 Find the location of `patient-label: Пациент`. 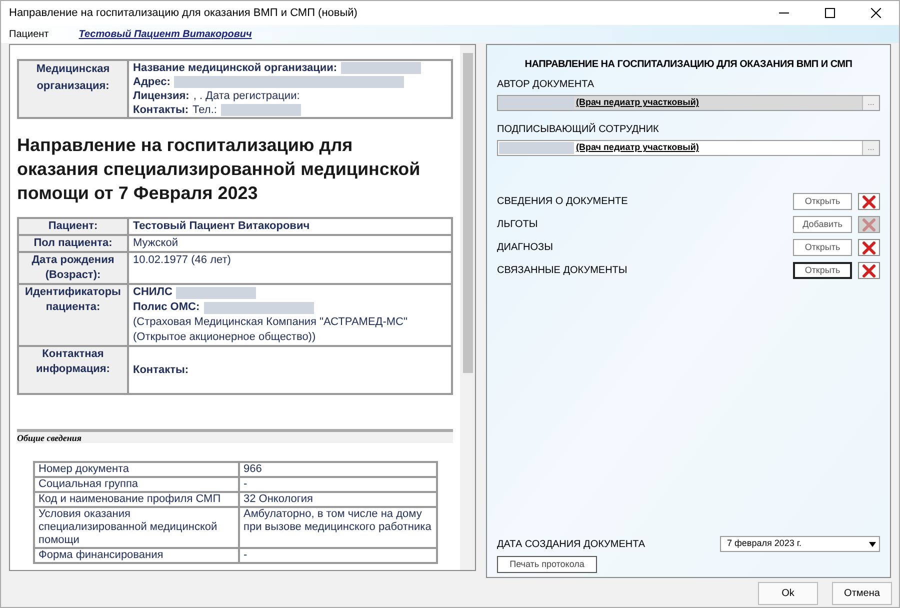

patient-label: Пациент is located at coordinates (29, 35).